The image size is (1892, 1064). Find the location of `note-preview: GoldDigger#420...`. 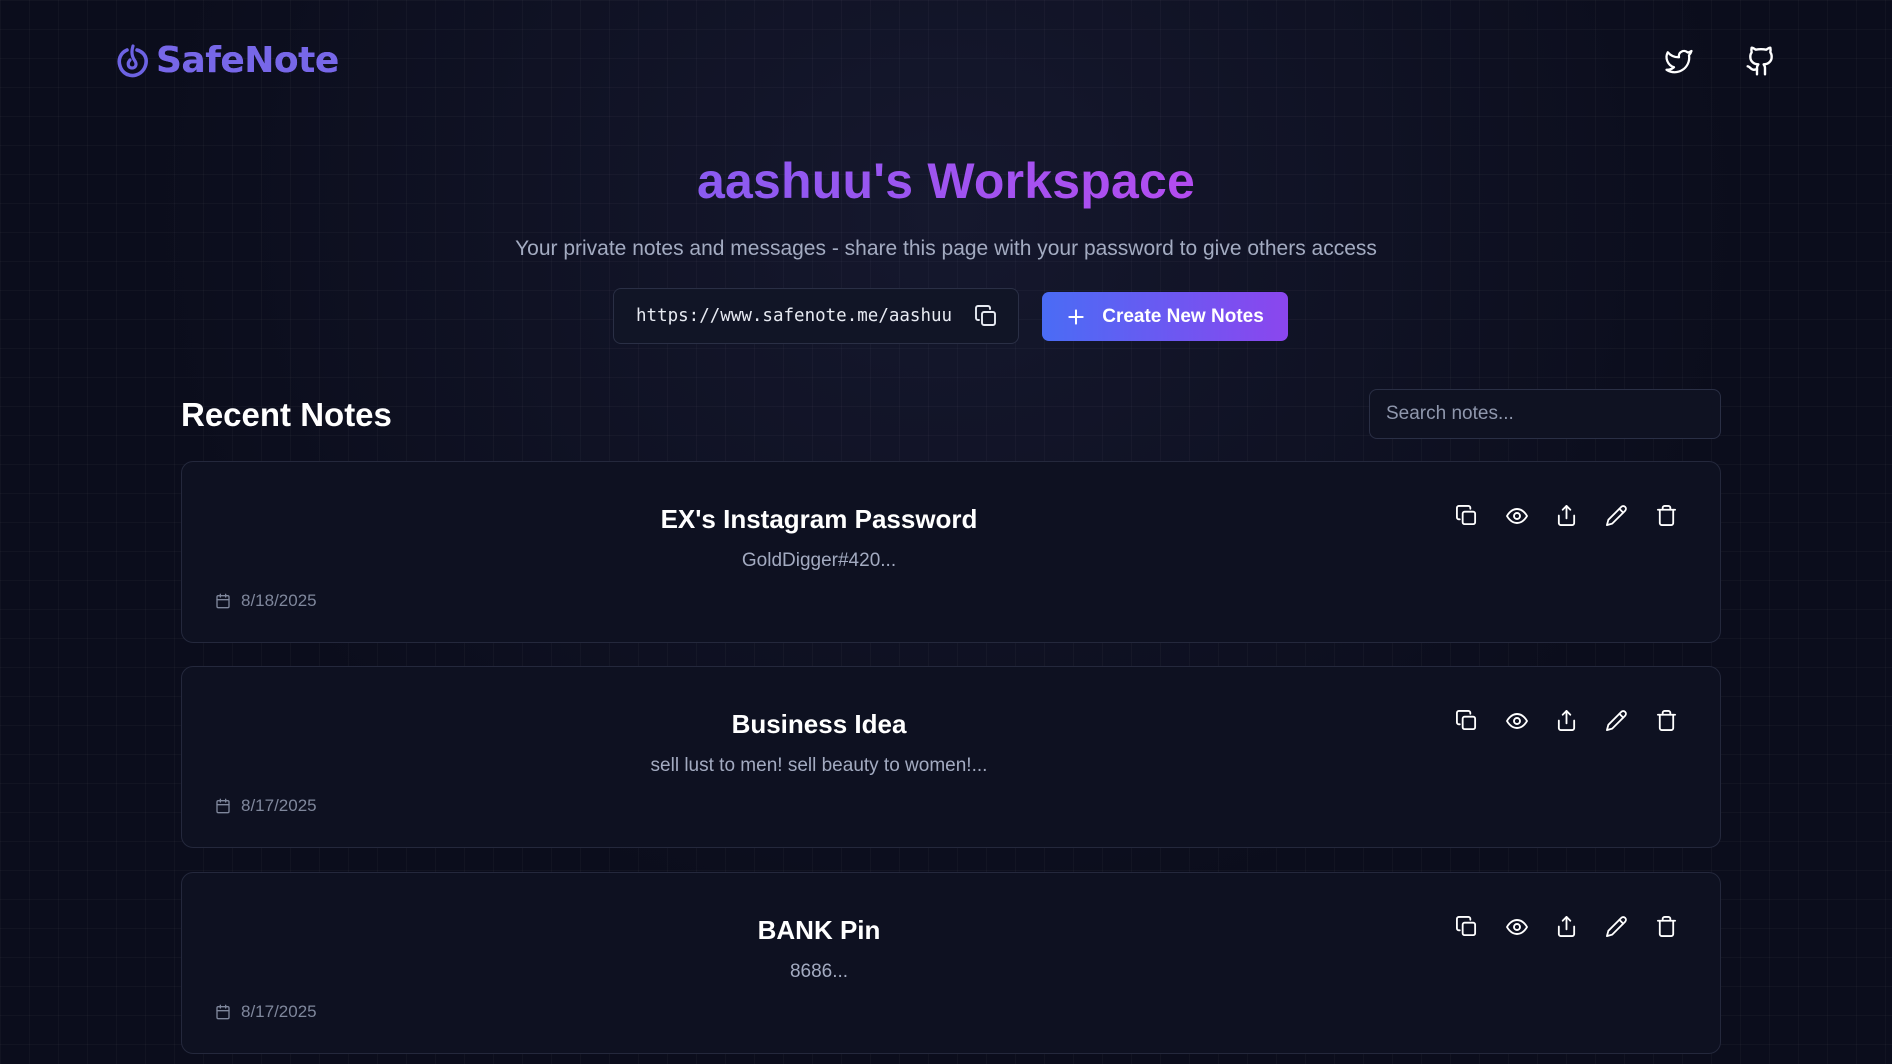

note-preview: GoldDigger#420... is located at coordinates (819, 560).